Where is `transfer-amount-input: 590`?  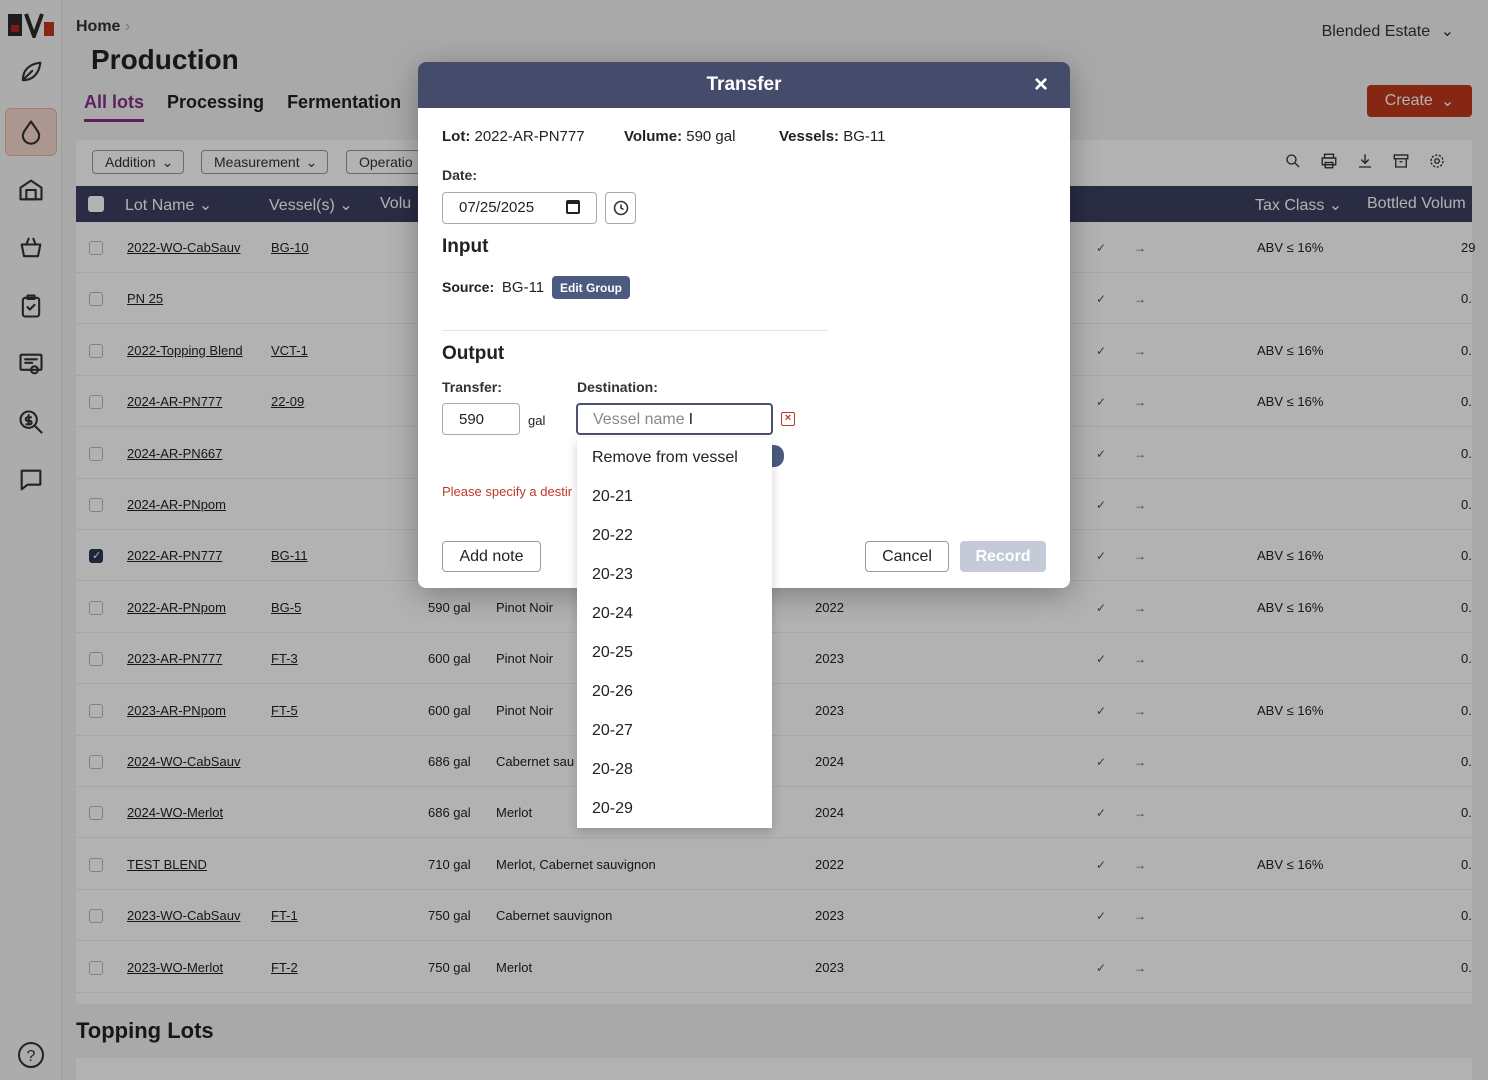 transfer-amount-input: 590 is located at coordinates (481, 419).